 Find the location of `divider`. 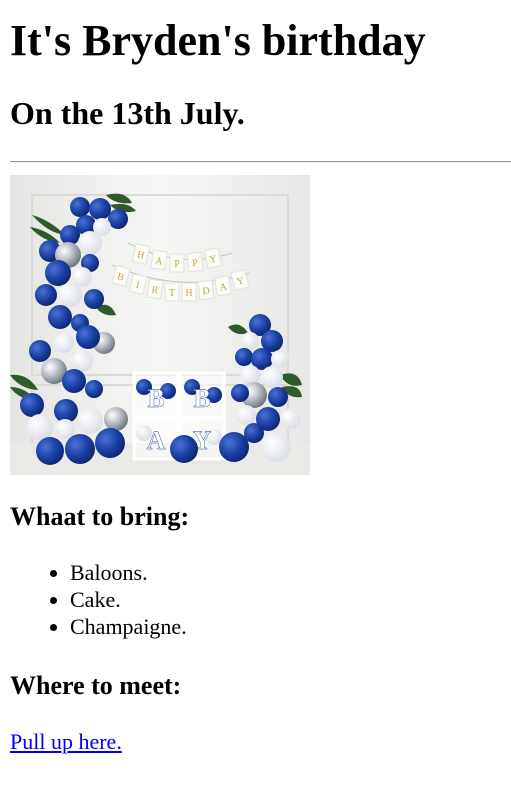

divider is located at coordinates (260, 162).